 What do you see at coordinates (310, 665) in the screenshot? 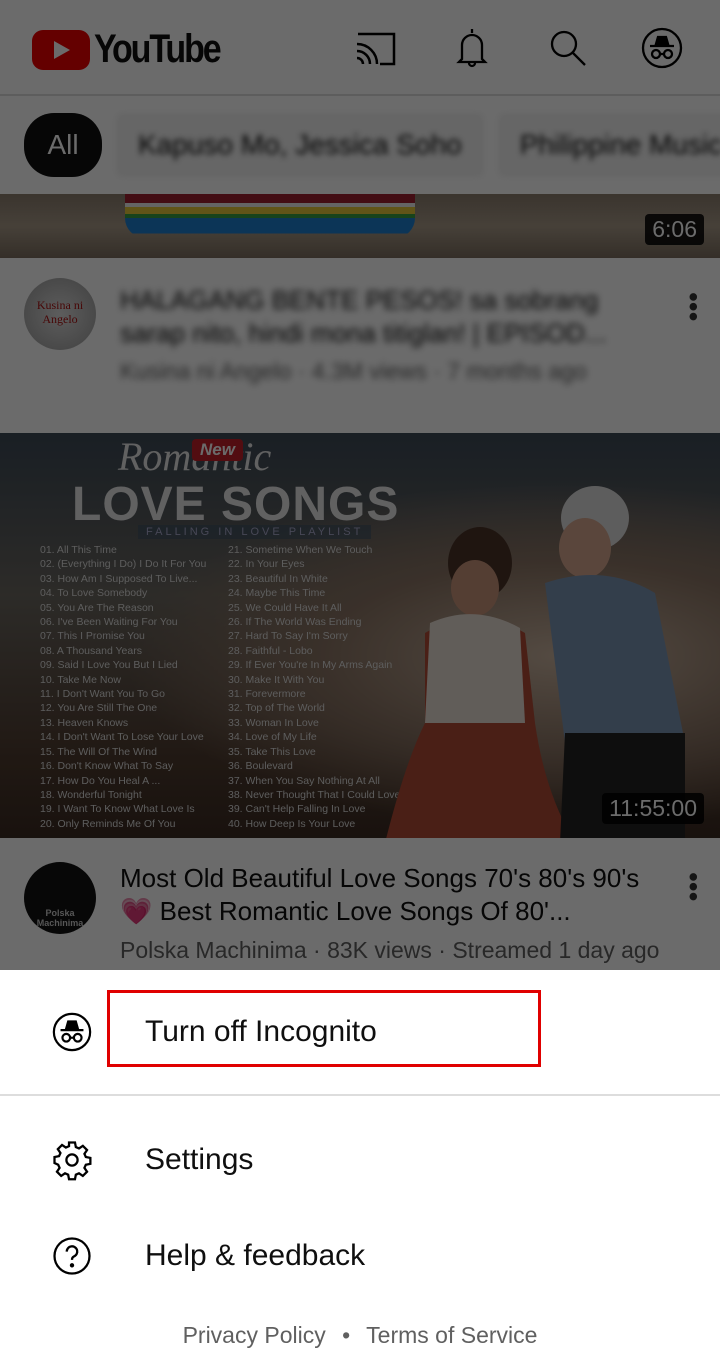
I see `song-item: 29. If Ever You're In My Arms Again` at bounding box center [310, 665].